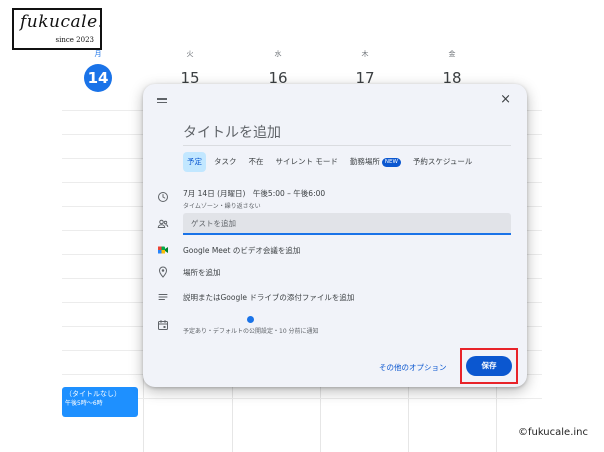  Describe the element at coordinates (163, 325) in the screenshot. I see `calendar-icon` at that location.